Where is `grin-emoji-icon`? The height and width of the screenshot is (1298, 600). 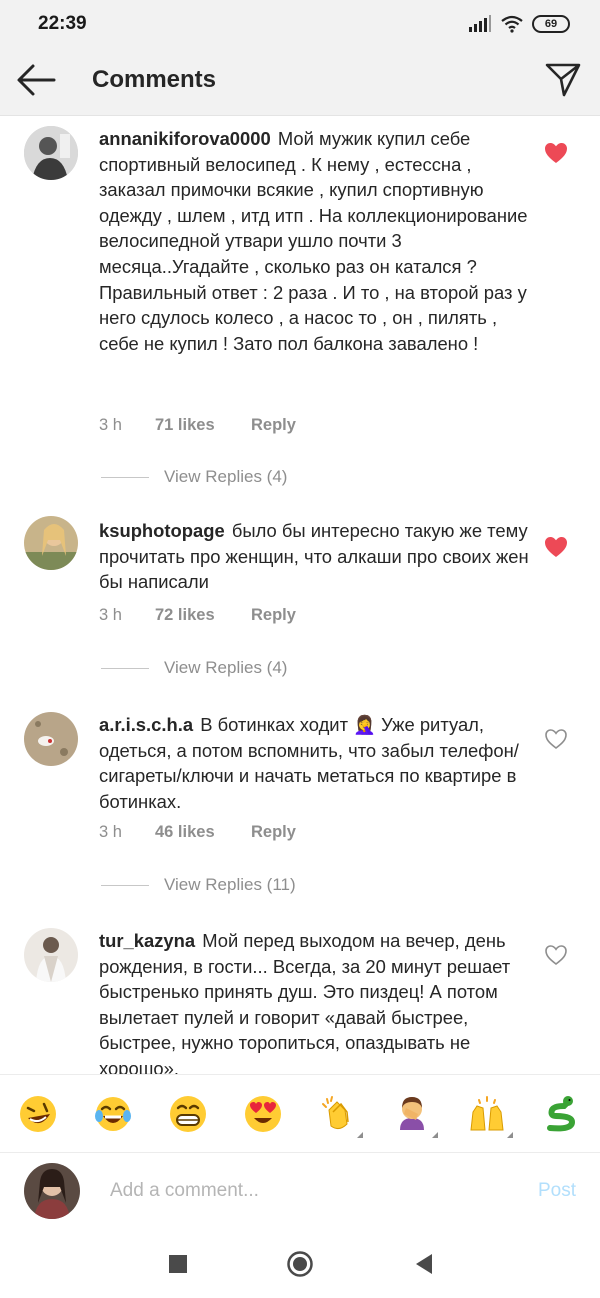
grin-emoji-icon is located at coordinates (187, 1113).